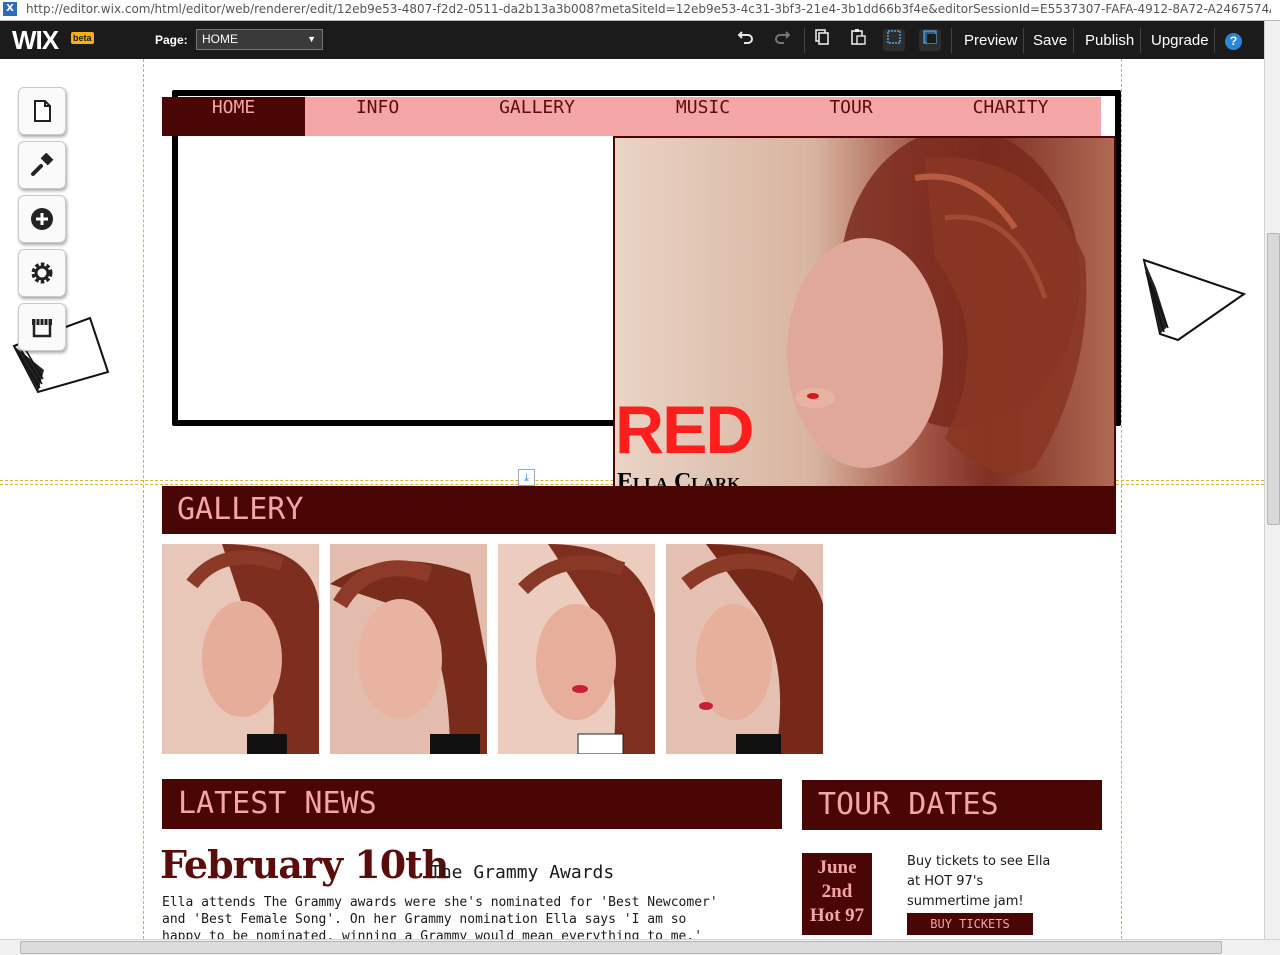  I want to click on pages-icon, so click(42, 111).